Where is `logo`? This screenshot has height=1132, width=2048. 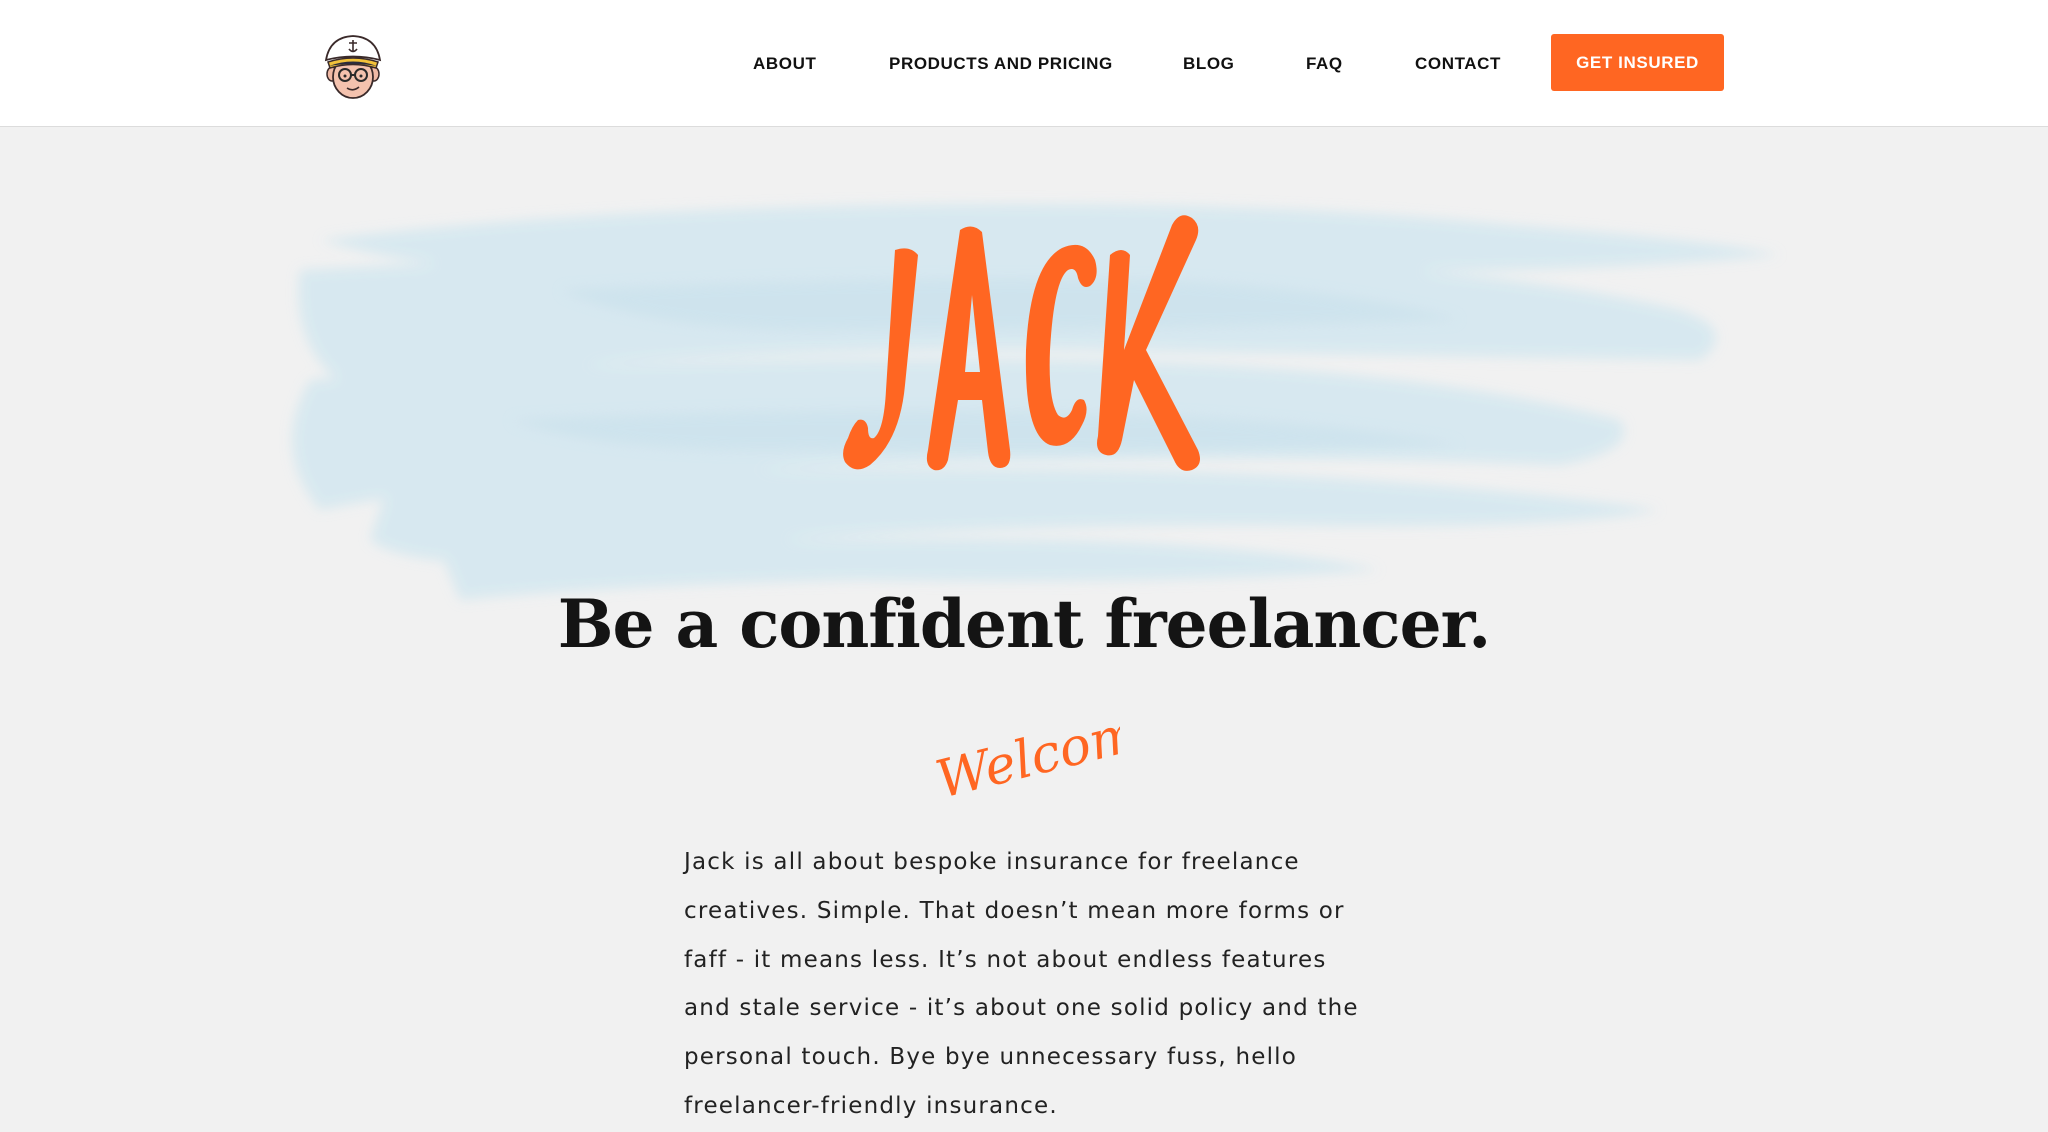 logo is located at coordinates (353, 64).